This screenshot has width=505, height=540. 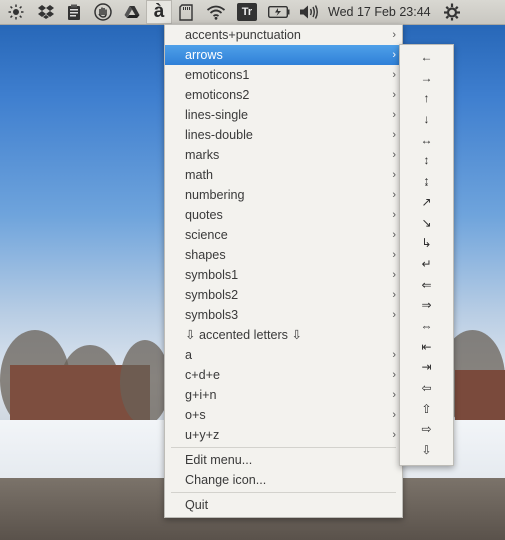 I want to click on menu-item-17: c+d+e ›, so click(x=283, y=375).